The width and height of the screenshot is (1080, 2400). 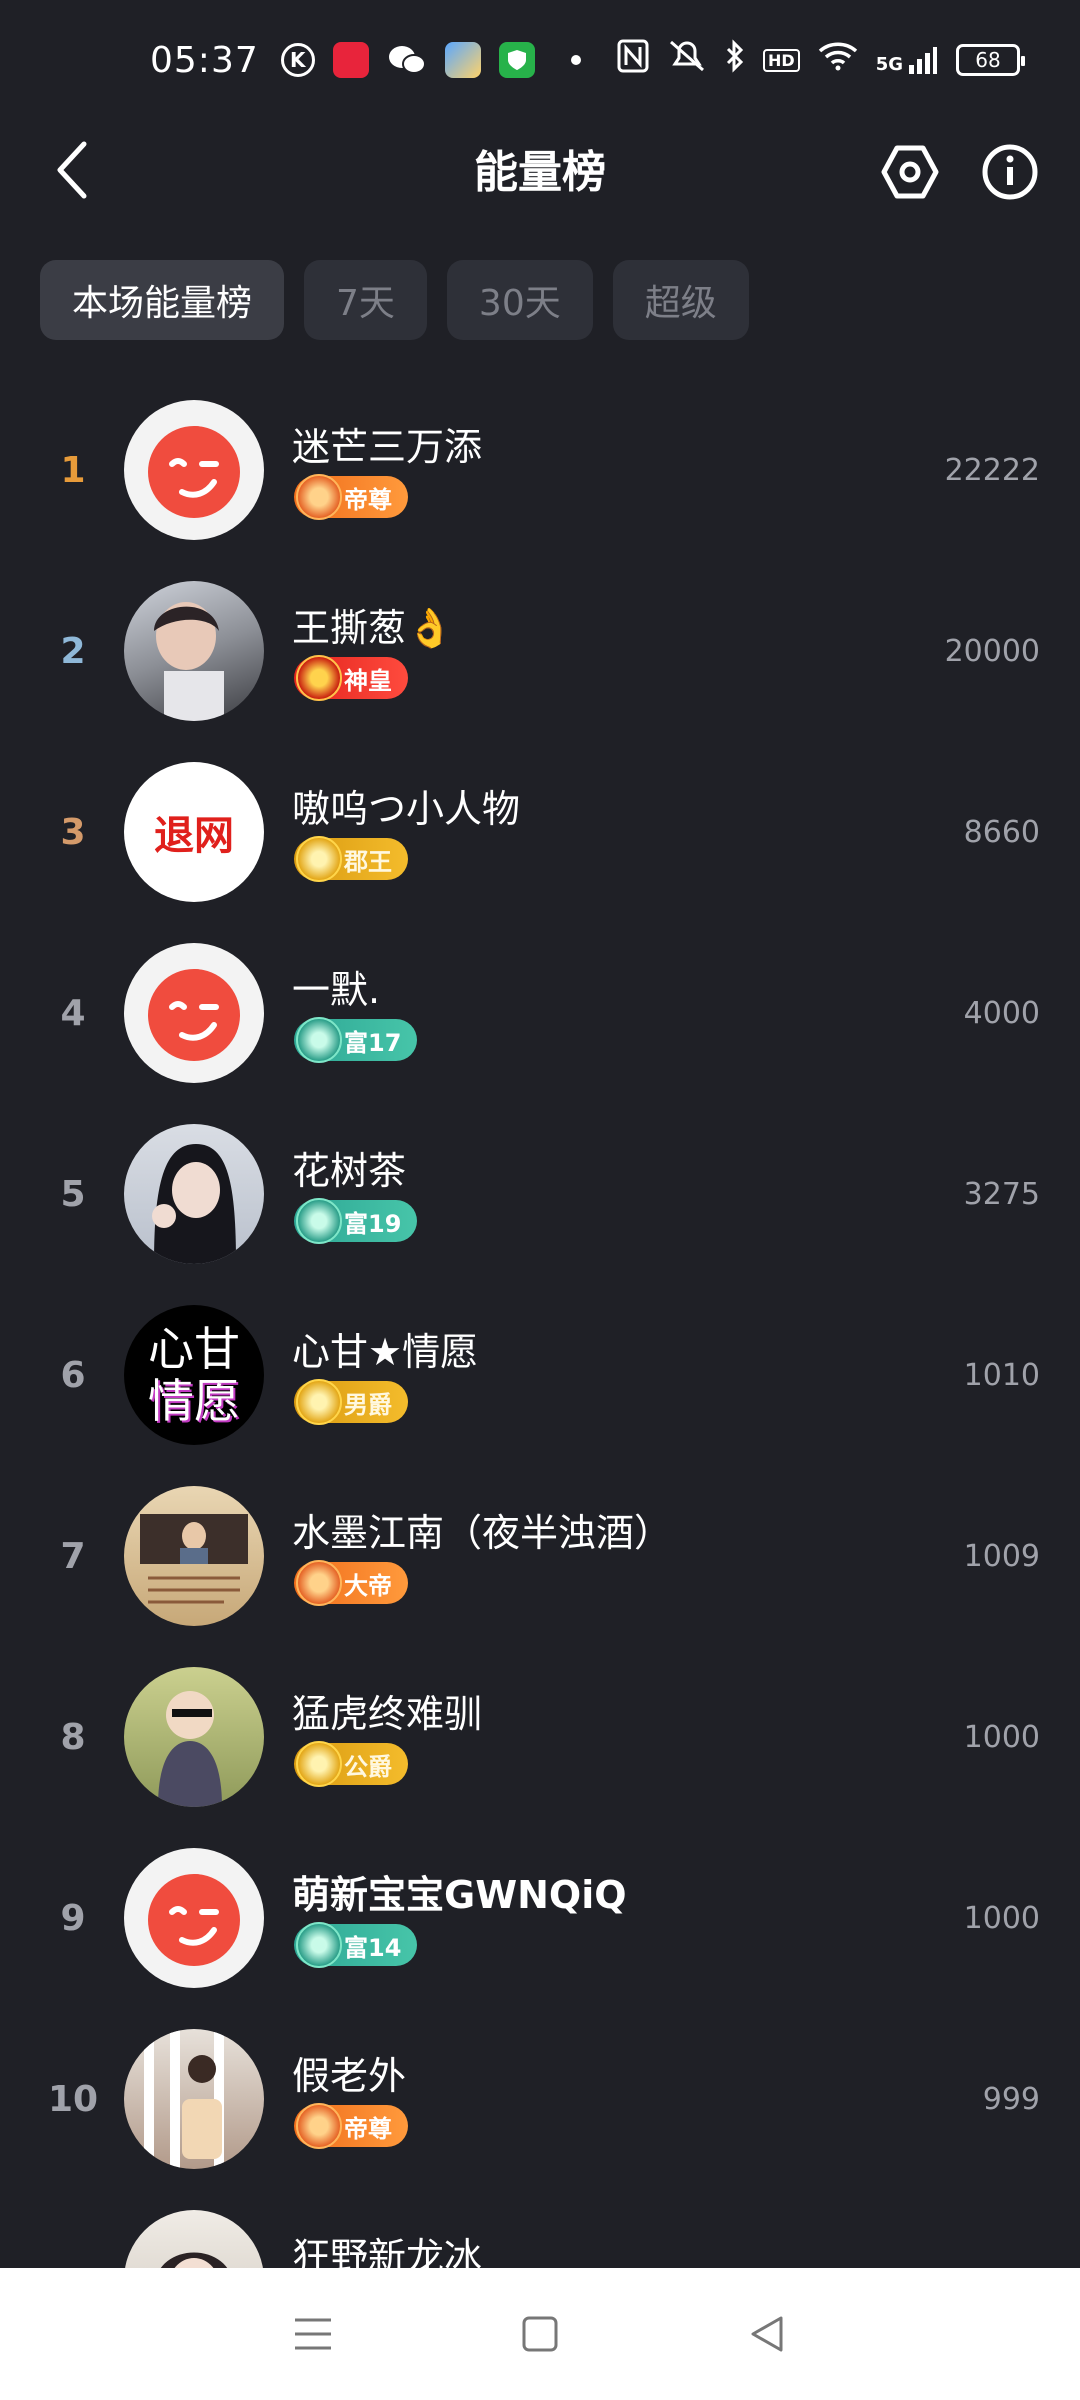 What do you see at coordinates (767, 2334) in the screenshot?
I see `back-nav-button` at bounding box center [767, 2334].